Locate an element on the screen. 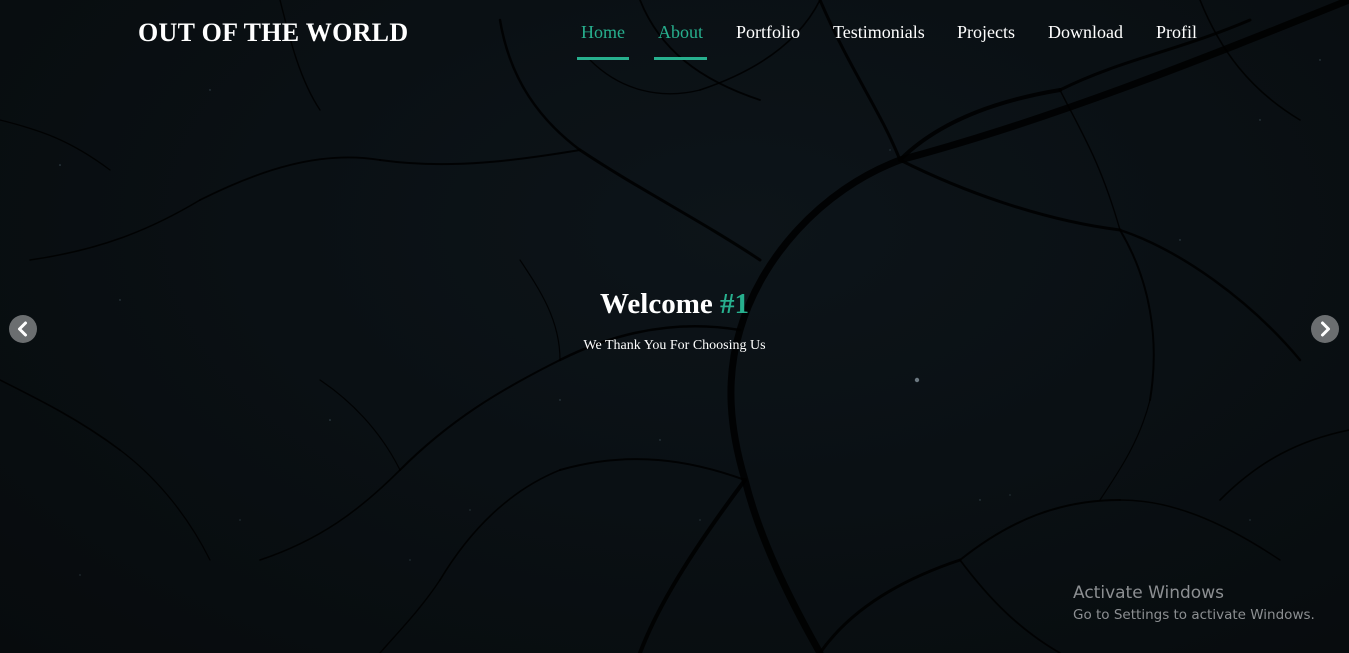 The width and height of the screenshot is (1349, 653). slide-heading-text: Welcome is located at coordinates (656, 304).